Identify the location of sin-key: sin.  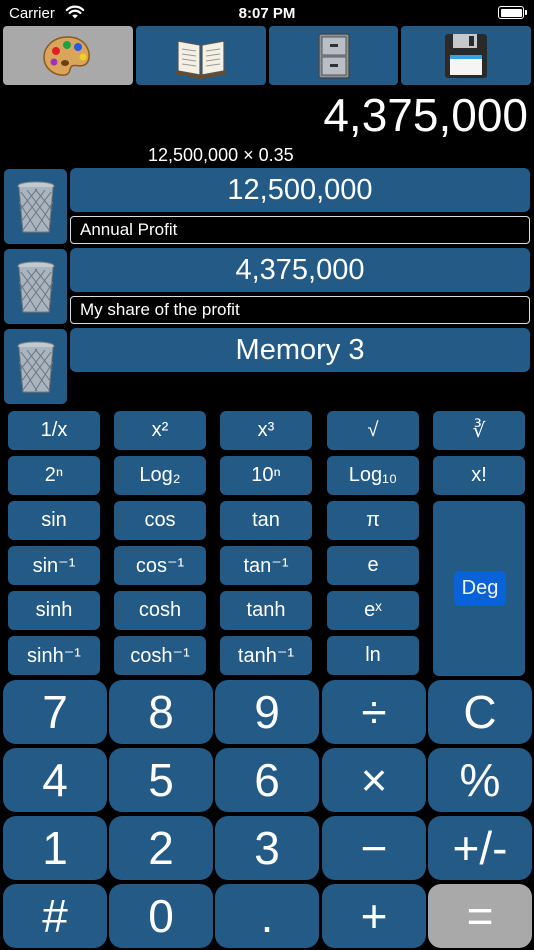
(54, 520).